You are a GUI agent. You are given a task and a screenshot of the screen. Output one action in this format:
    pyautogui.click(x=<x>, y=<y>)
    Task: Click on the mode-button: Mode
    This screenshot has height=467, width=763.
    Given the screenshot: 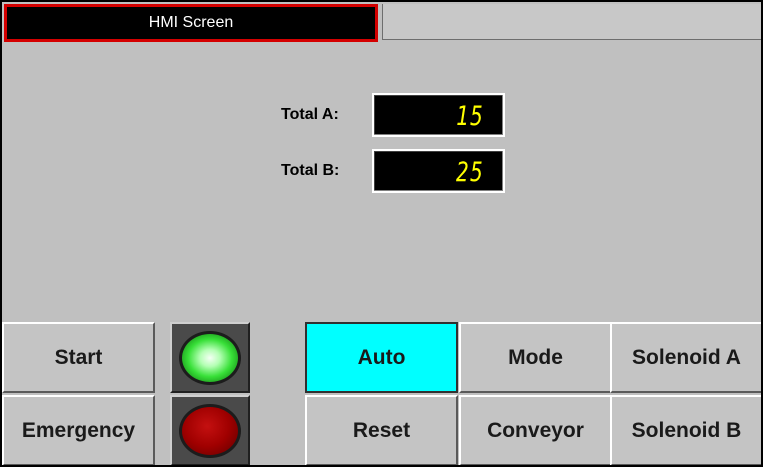 What is the action you would take?
    pyautogui.click(x=535, y=357)
    